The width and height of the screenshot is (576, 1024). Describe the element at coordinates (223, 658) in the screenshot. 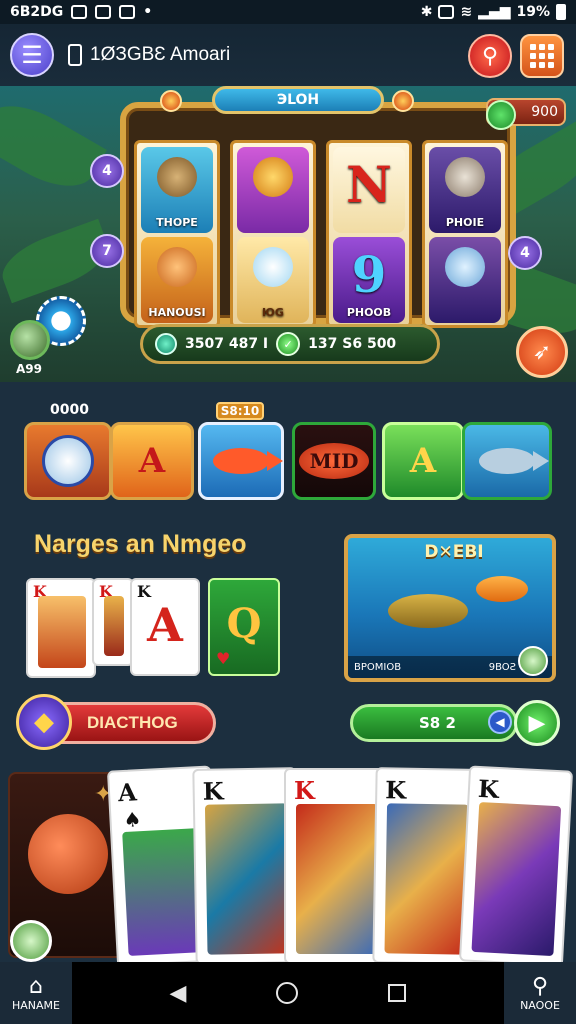

I see `heart-icon: ♥` at that location.